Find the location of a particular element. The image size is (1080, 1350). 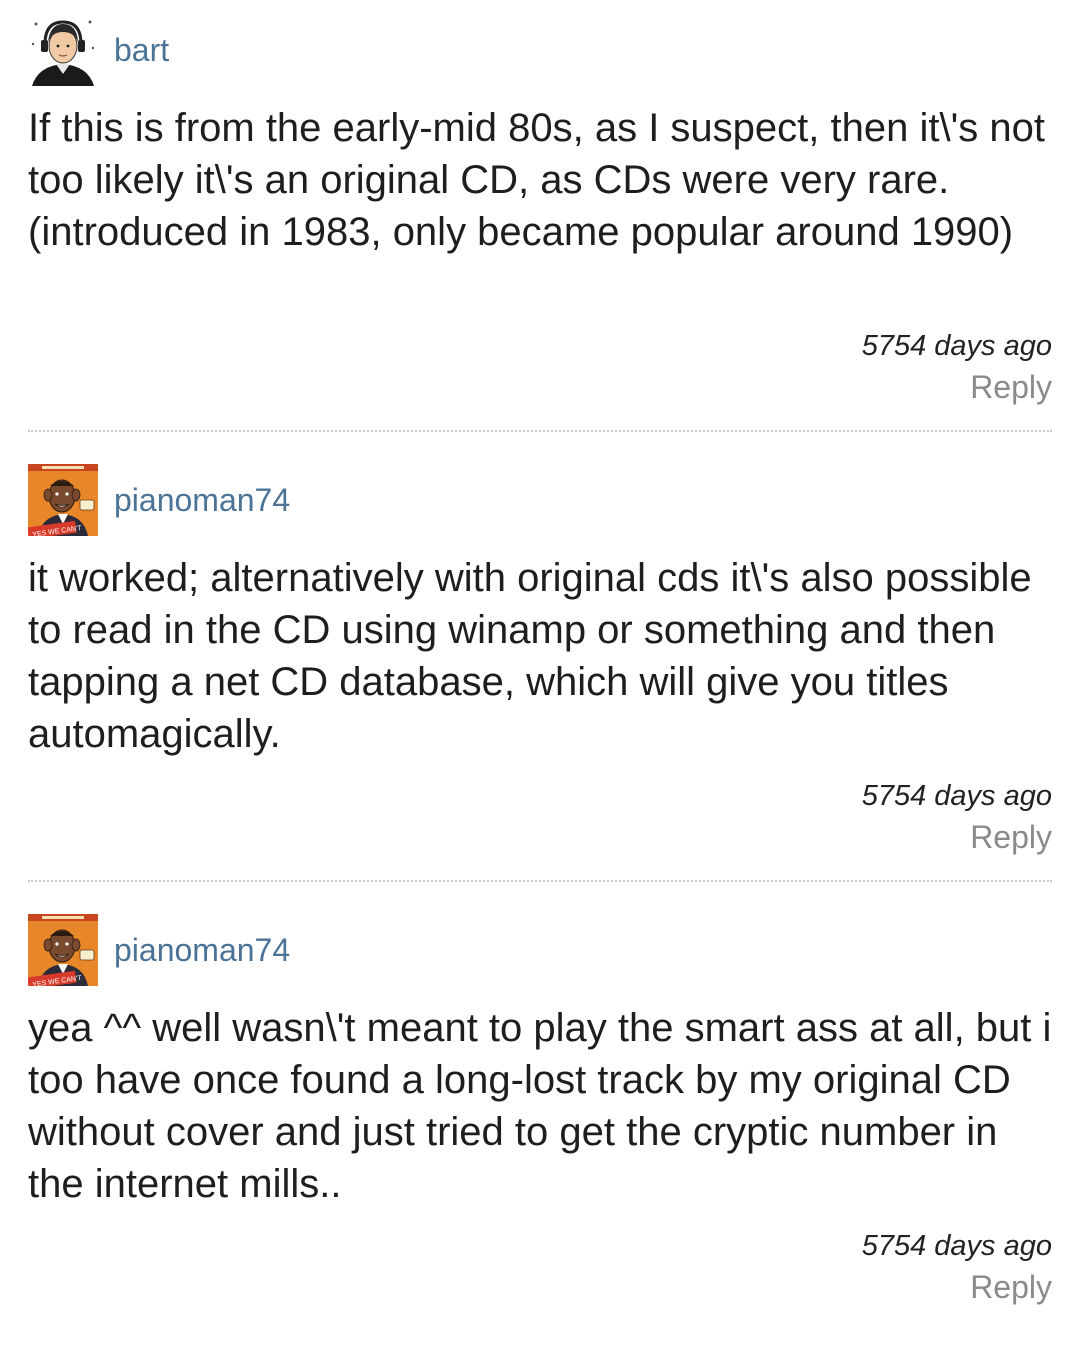

comment-header: bart is located at coordinates (98, 50).